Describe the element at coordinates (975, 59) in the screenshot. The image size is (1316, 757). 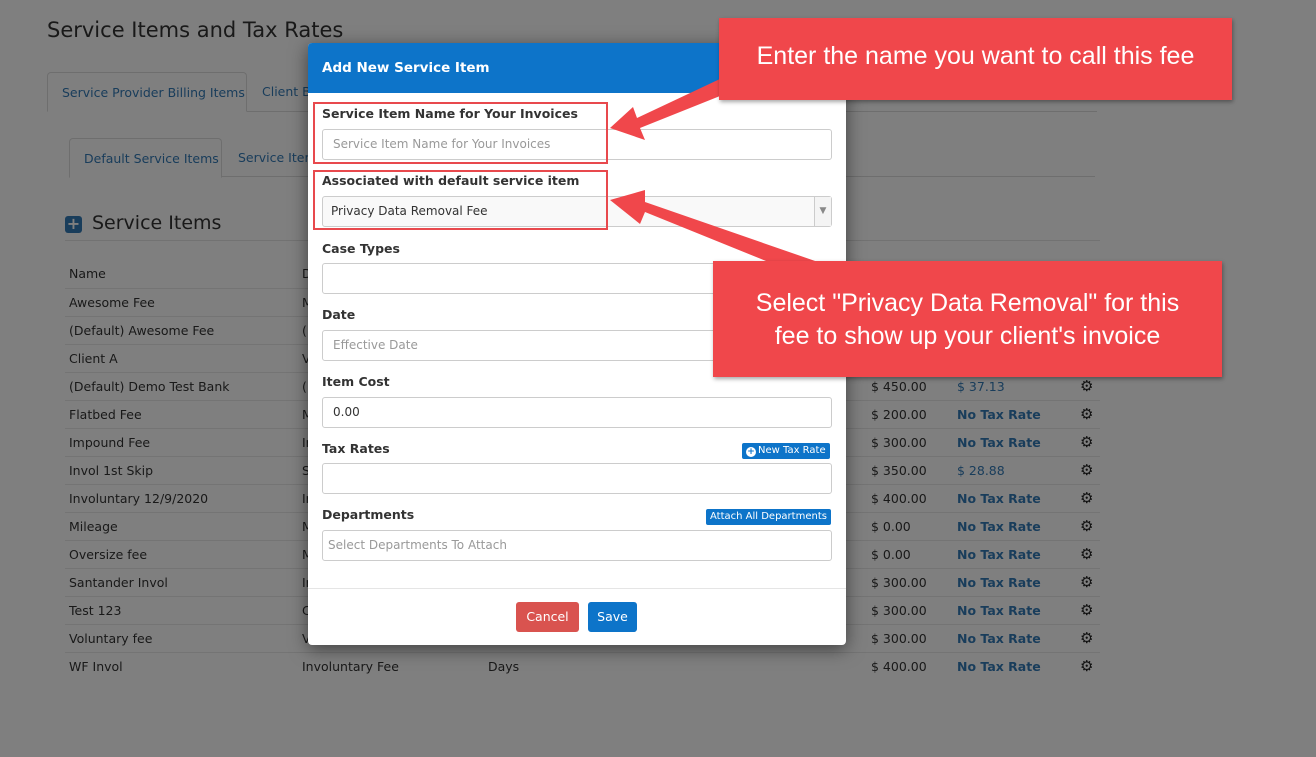
I see `callout-enter-name: Enter the name you want to call this fee` at that location.